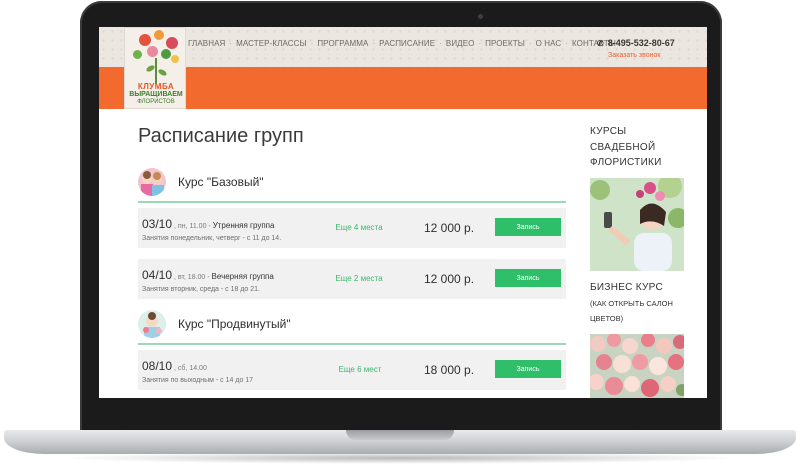  What do you see at coordinates (157, 366) in the screenshot?
I see `session-date: 08/10` at bounding box center [157, 366].